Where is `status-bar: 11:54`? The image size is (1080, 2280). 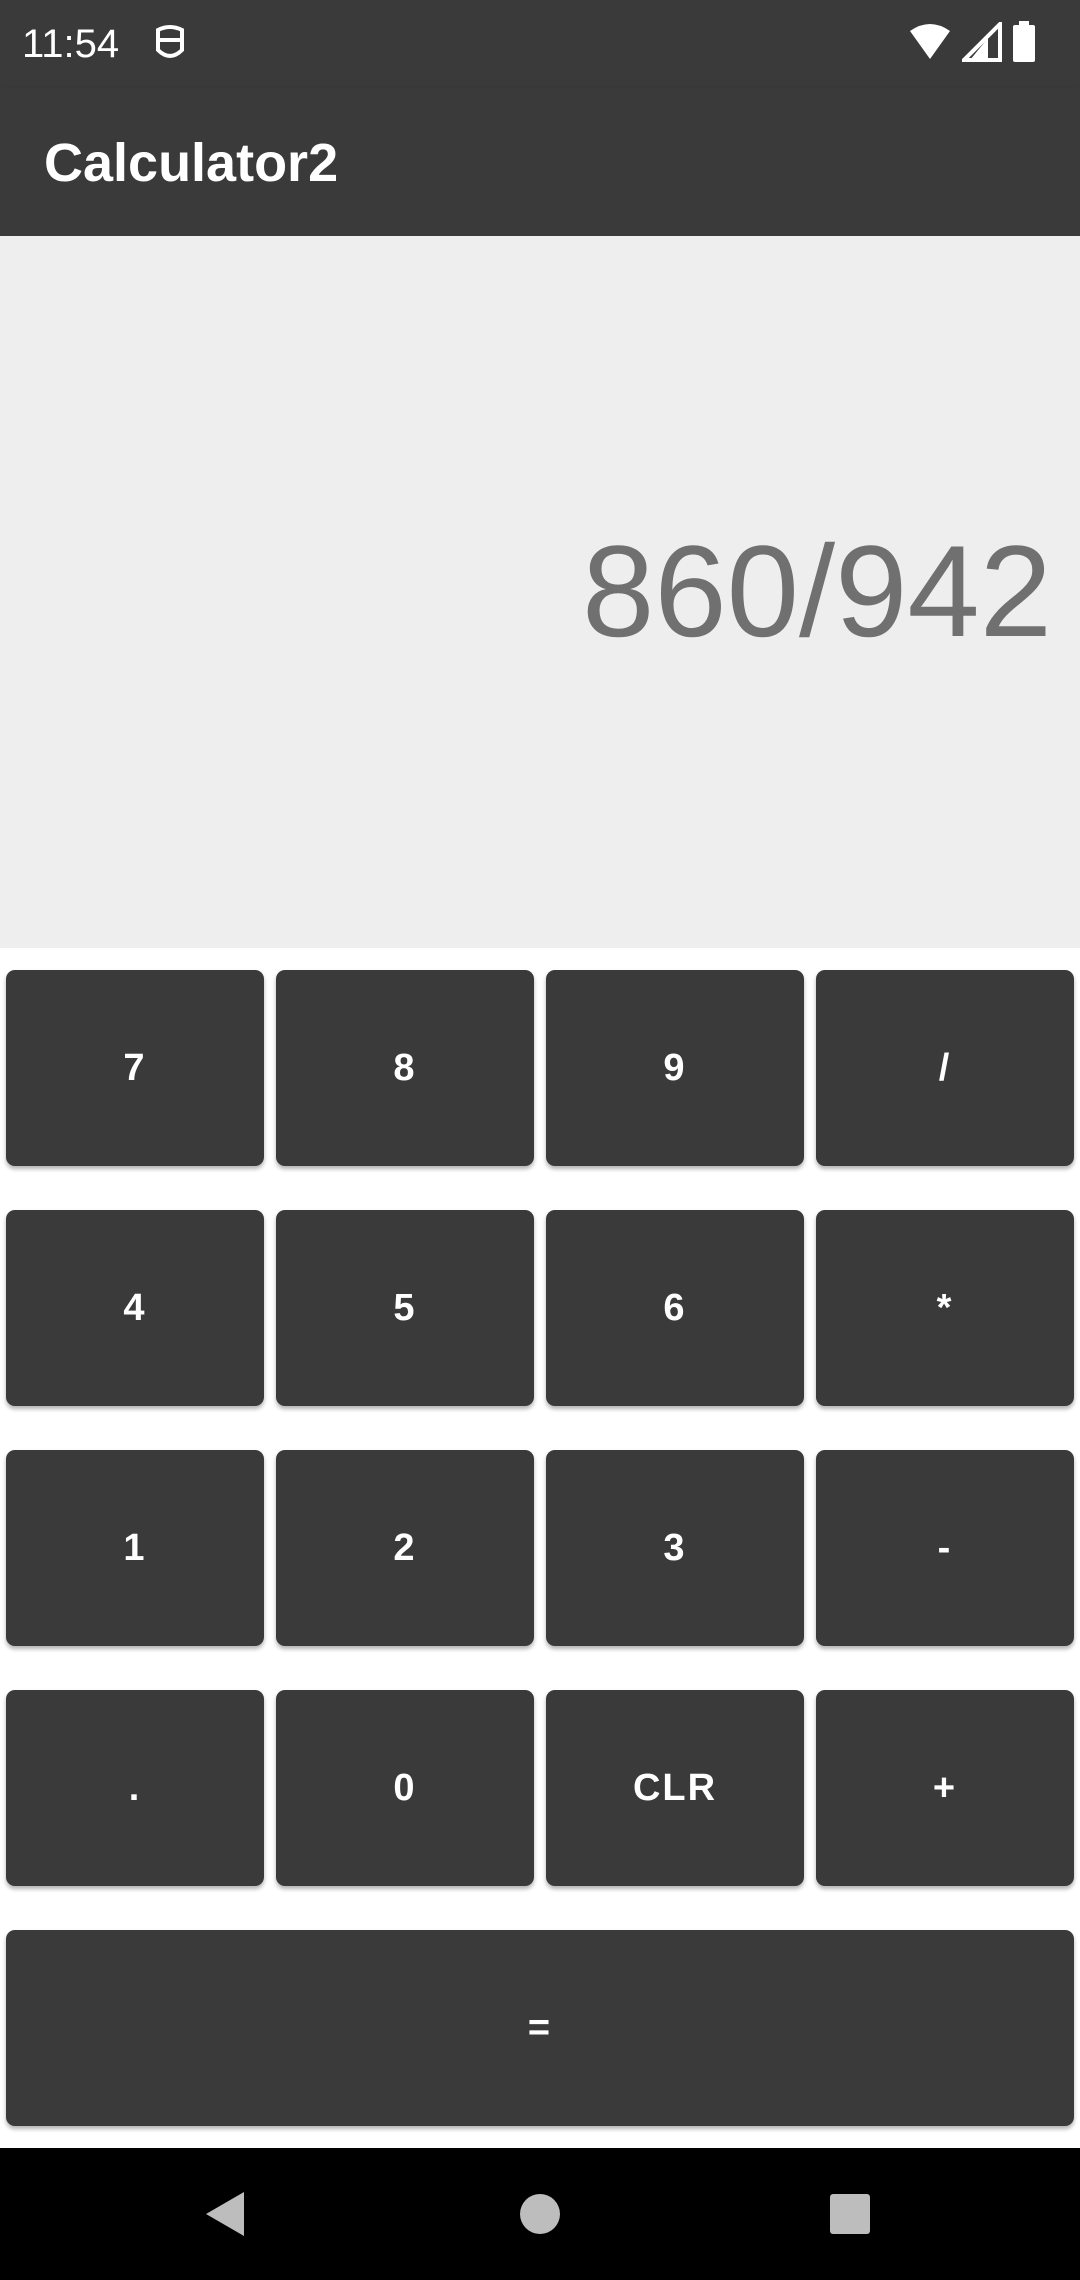 status-bar: 11:54 is located at coordinates (540, 44).